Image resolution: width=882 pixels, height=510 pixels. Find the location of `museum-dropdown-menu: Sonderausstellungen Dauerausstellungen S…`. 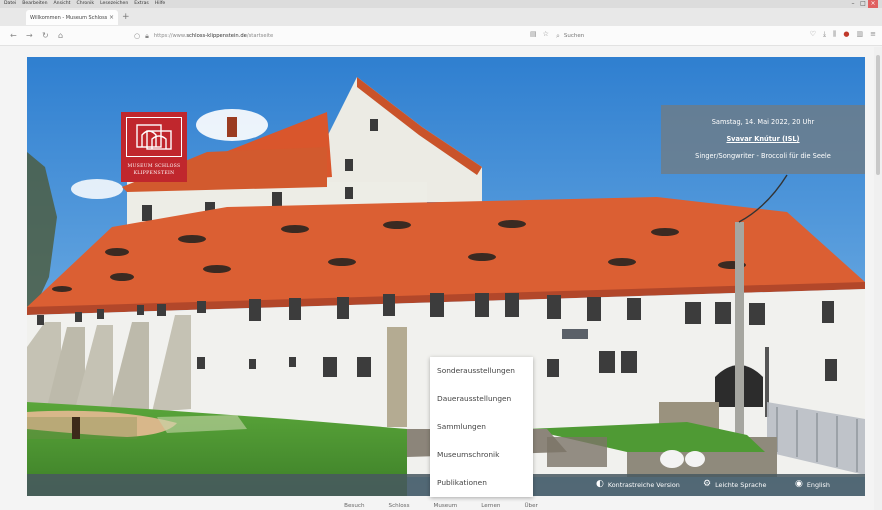

museum-dropdown-menu: Sonderausstellungen Dauerausstellungen S… is located at coordinates (481, 427).